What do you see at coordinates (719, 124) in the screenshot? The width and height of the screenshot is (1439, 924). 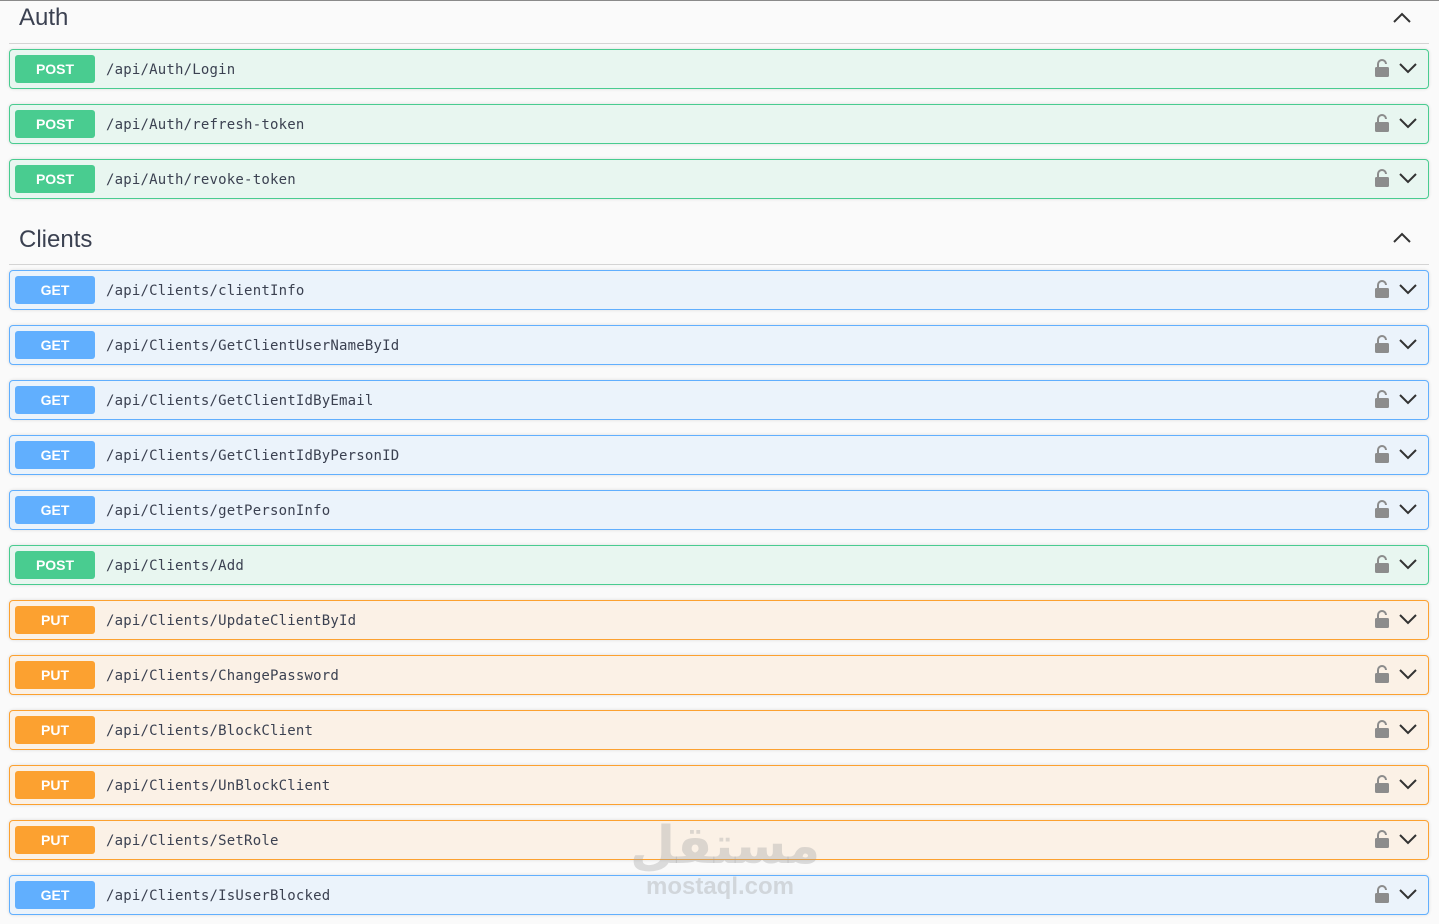 I see `operation-row: POST/api/Auth/refresh-token` at bounding box center [719, 124].